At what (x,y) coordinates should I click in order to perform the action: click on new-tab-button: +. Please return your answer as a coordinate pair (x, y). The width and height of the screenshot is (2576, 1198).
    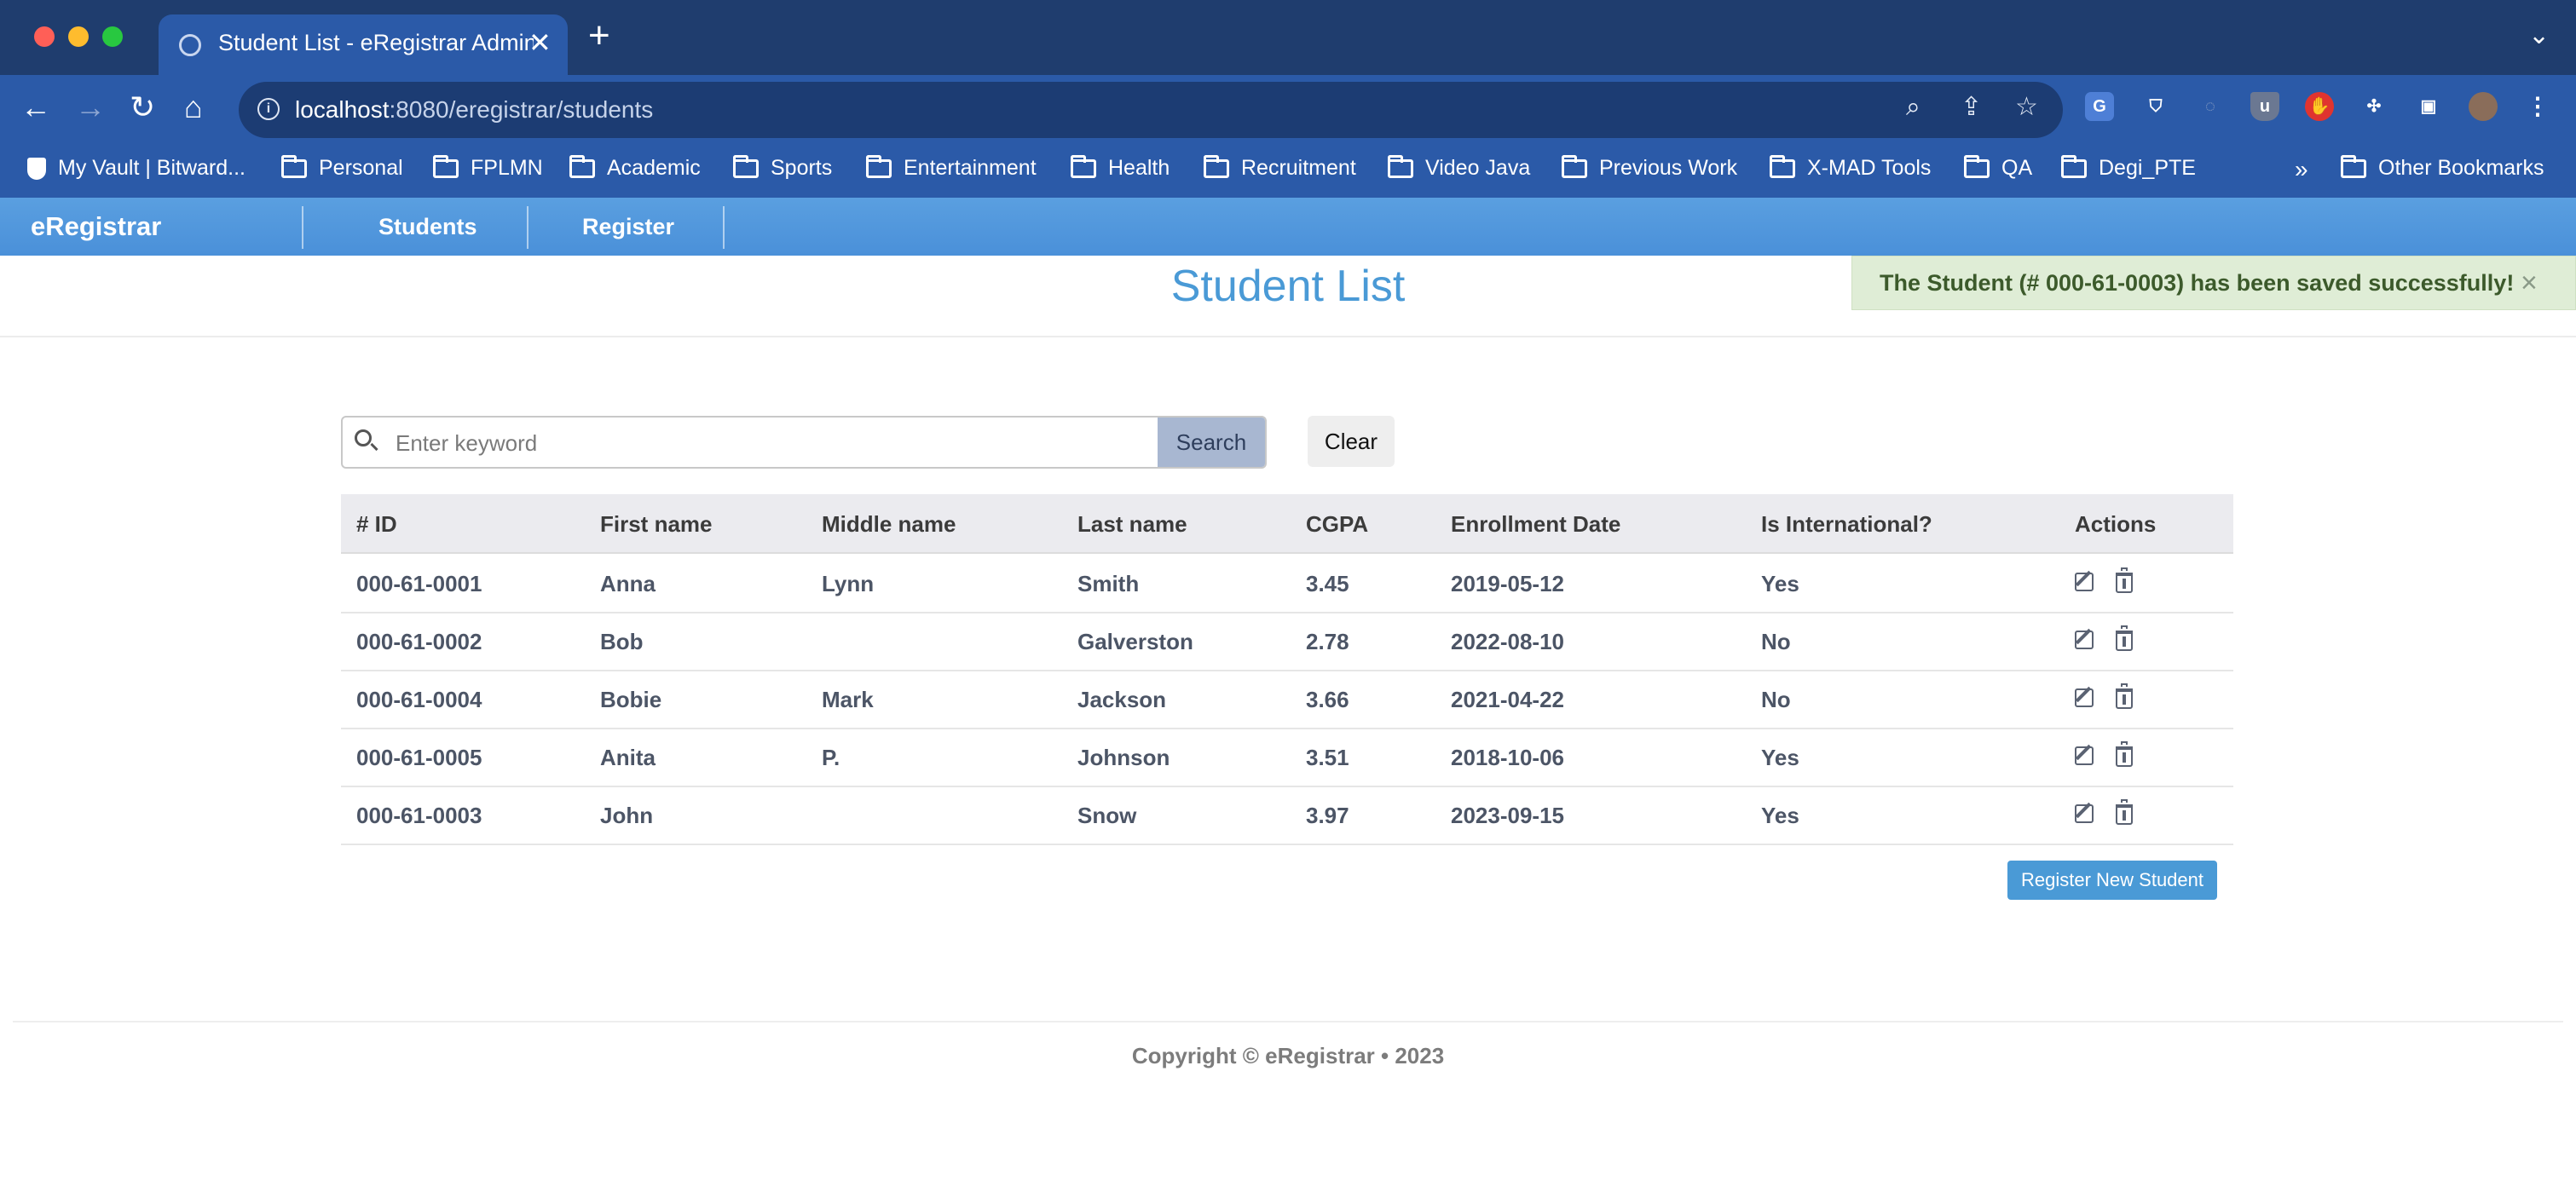
    Looking at the image, I should click on (599, 36).